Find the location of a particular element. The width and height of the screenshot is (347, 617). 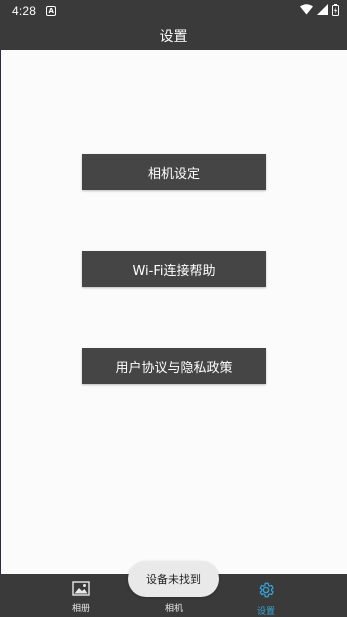

page-title: 设置 is located at coordinates (173, 37).